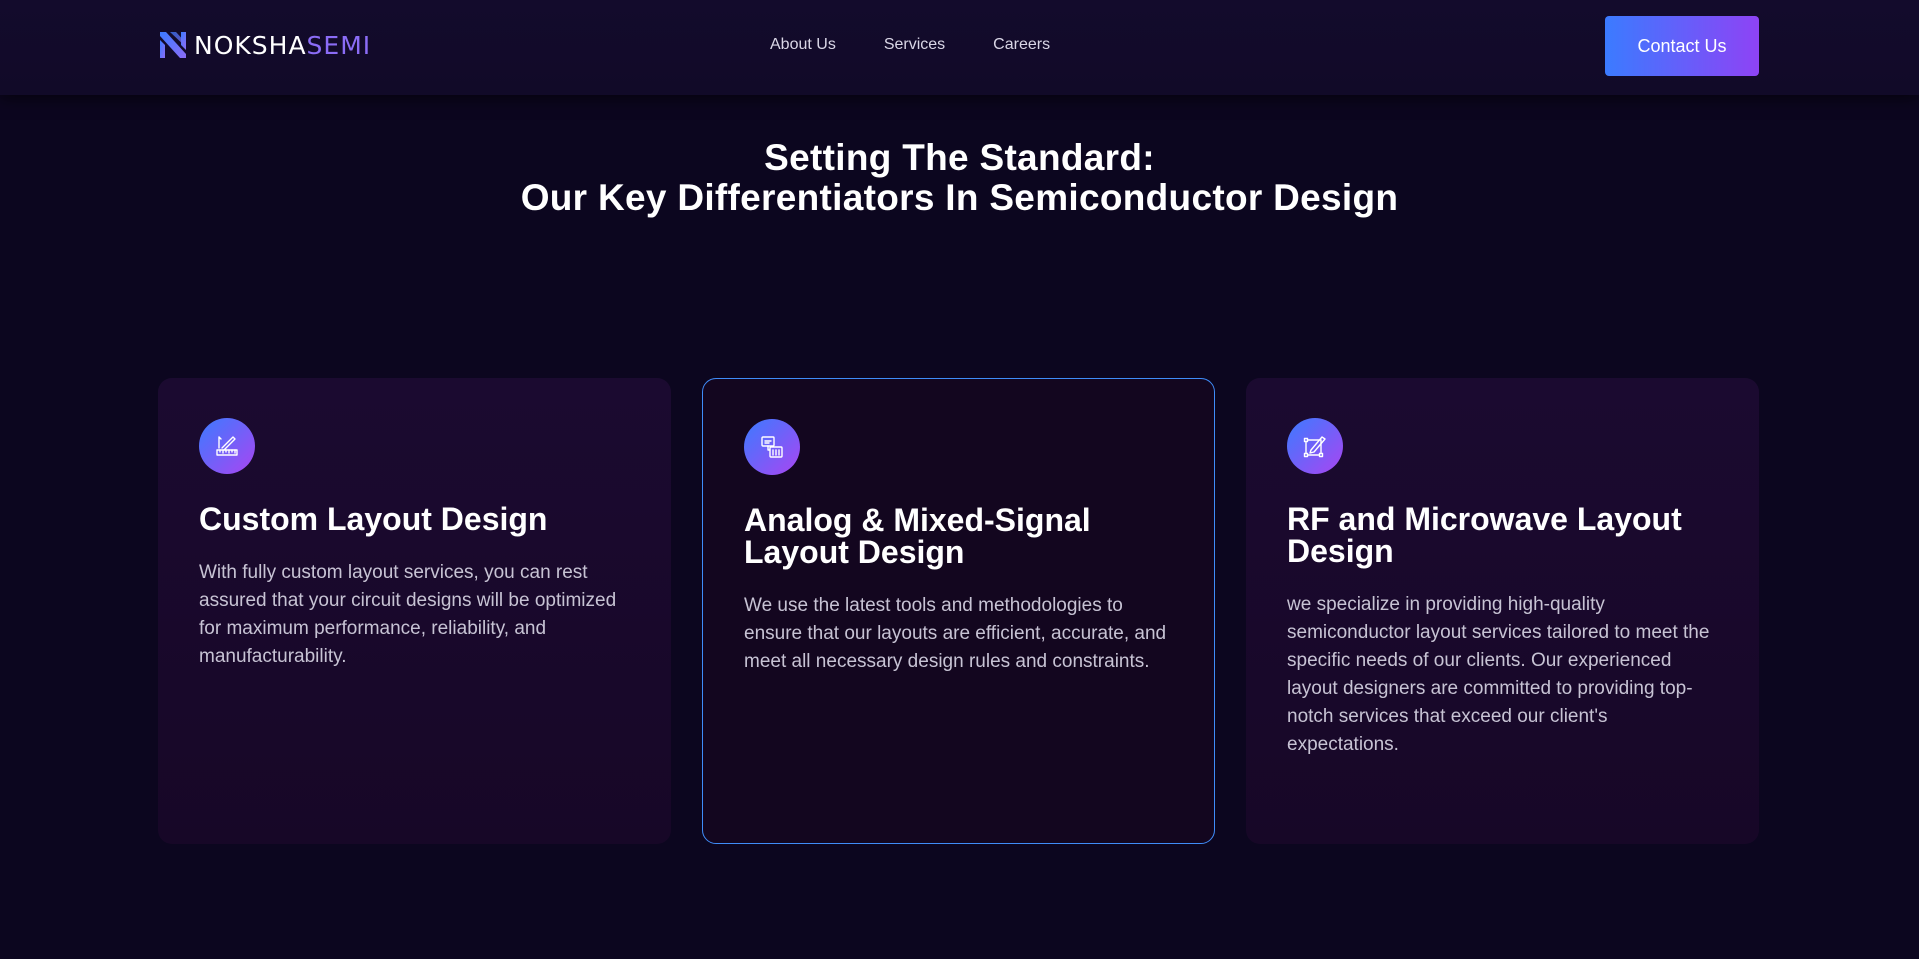  I want to click on contact-us-button: Contact Us, so click(1682, 46).